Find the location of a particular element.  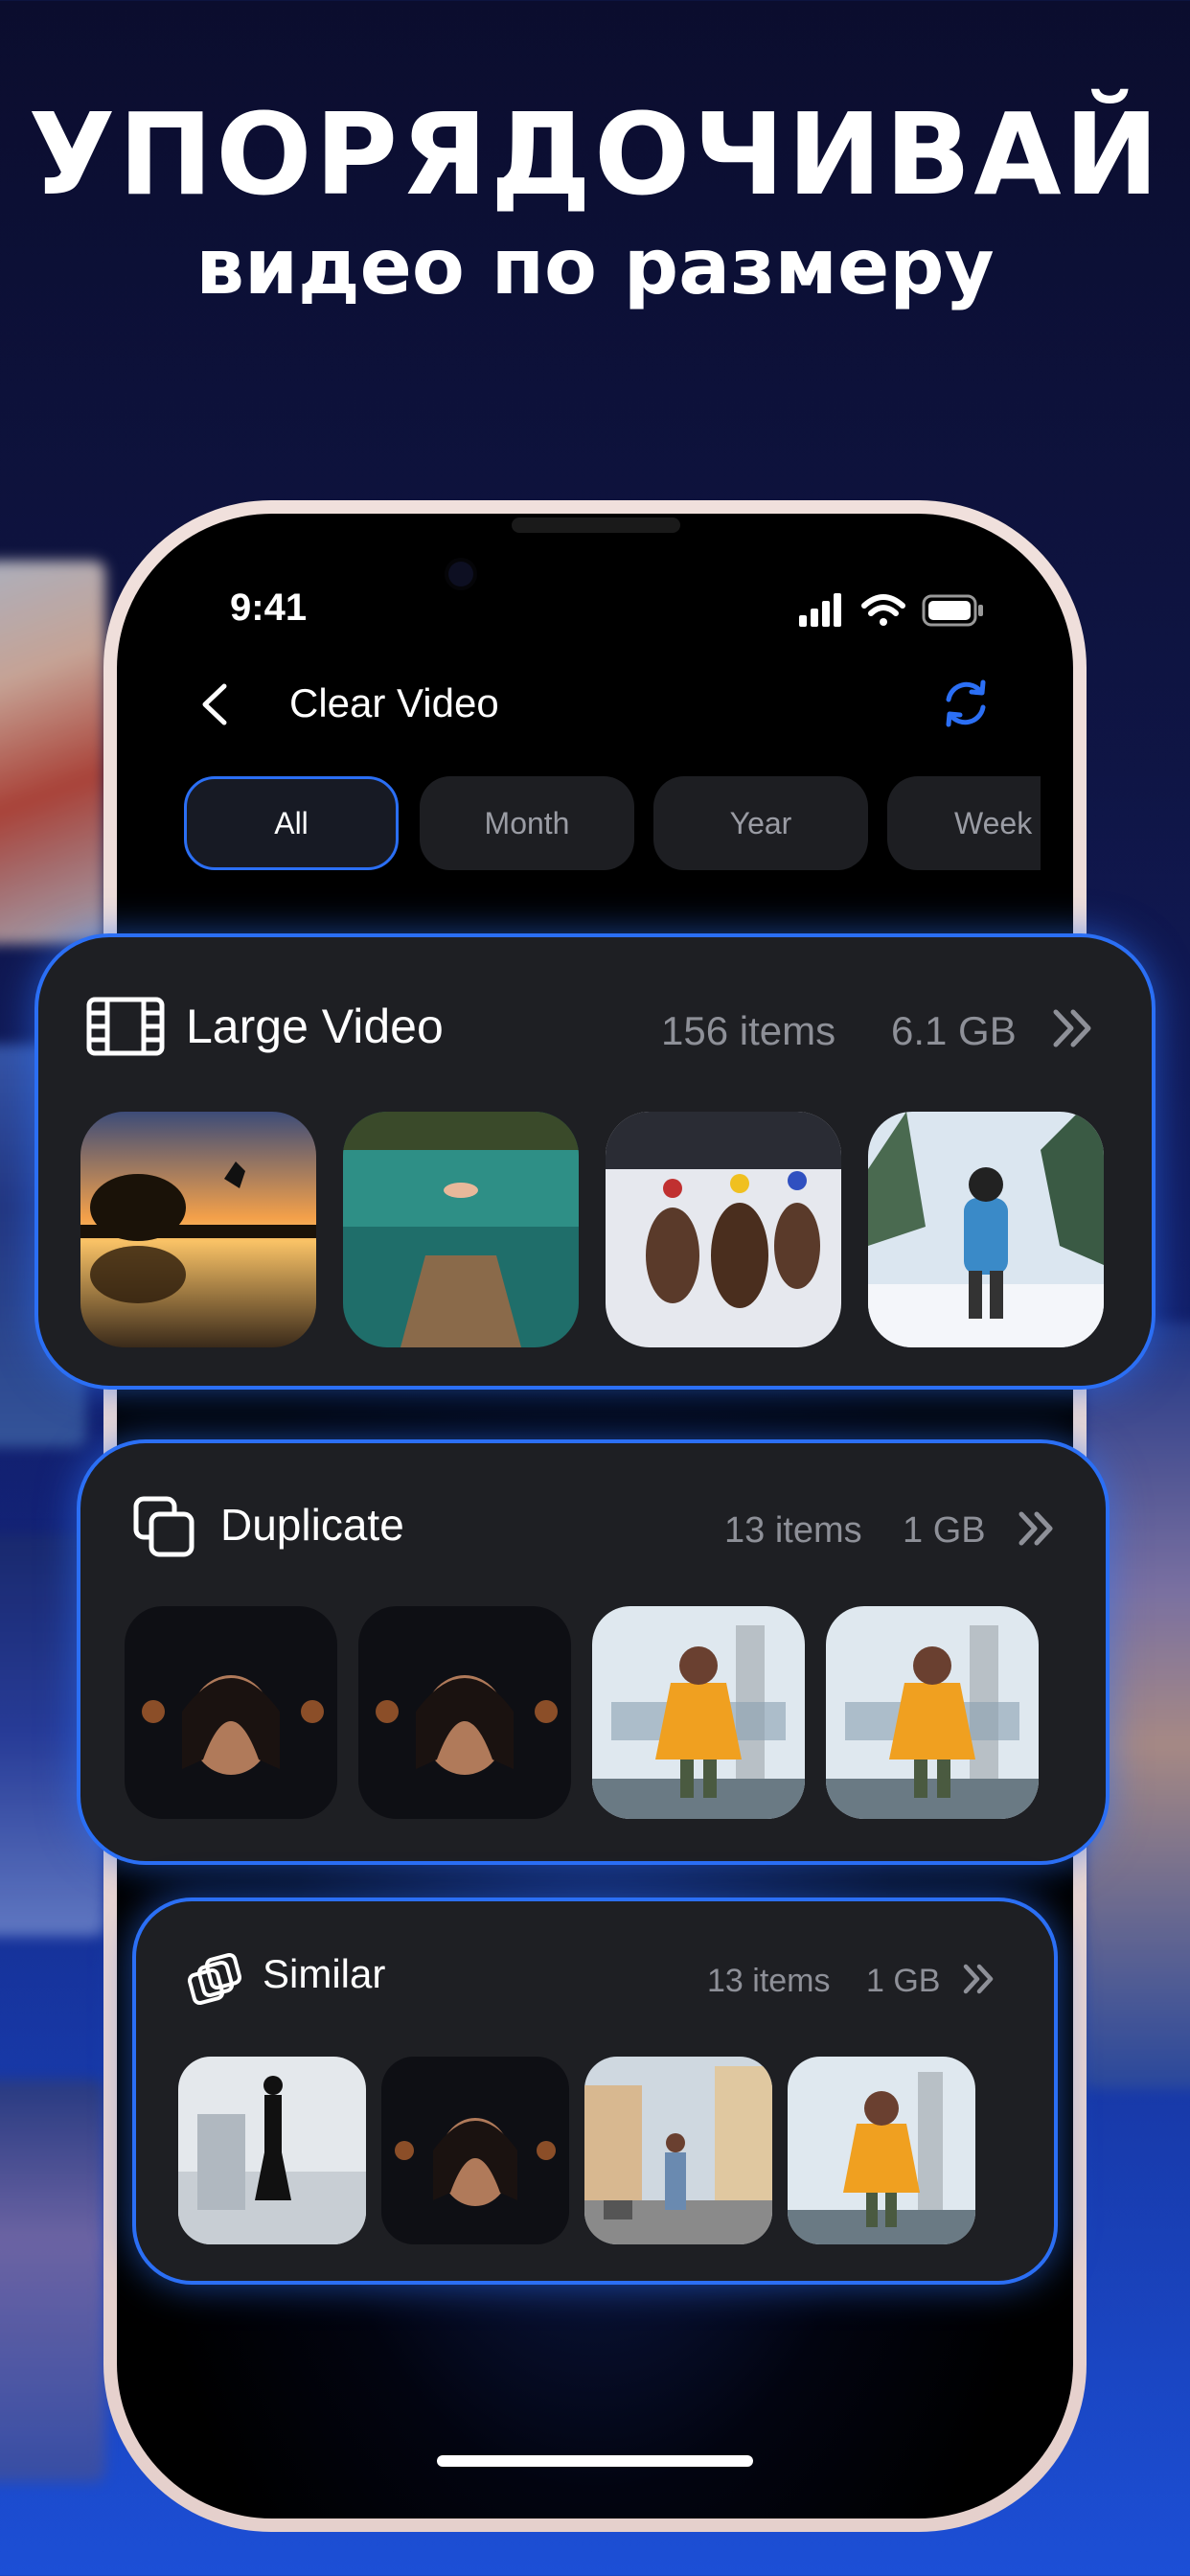

battery-icon is located at coordinates (952, 610).